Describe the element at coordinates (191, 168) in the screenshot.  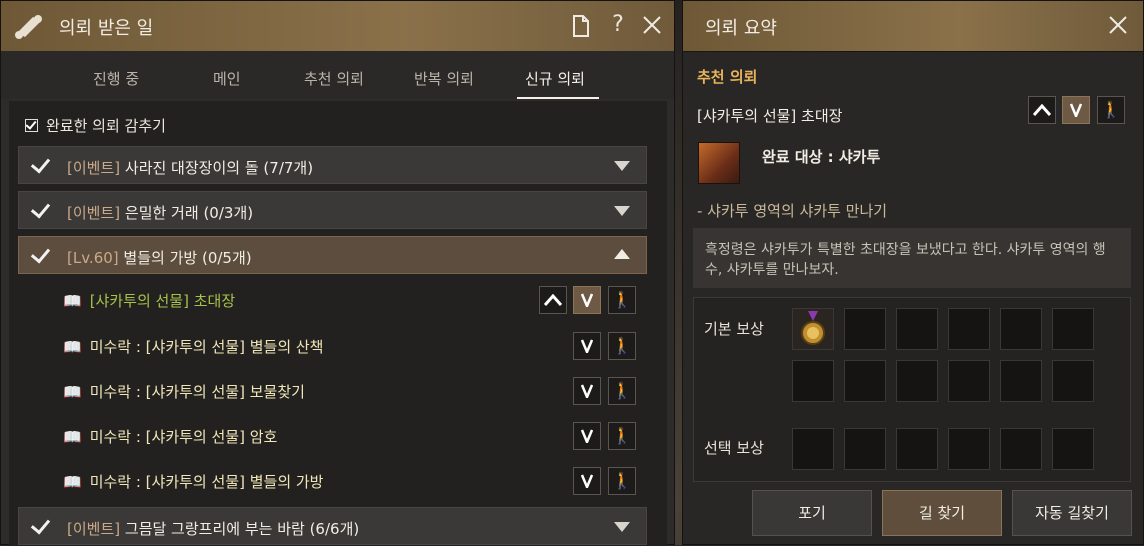
I see `category-name: 사라진 대장장이의 돌` at that location.